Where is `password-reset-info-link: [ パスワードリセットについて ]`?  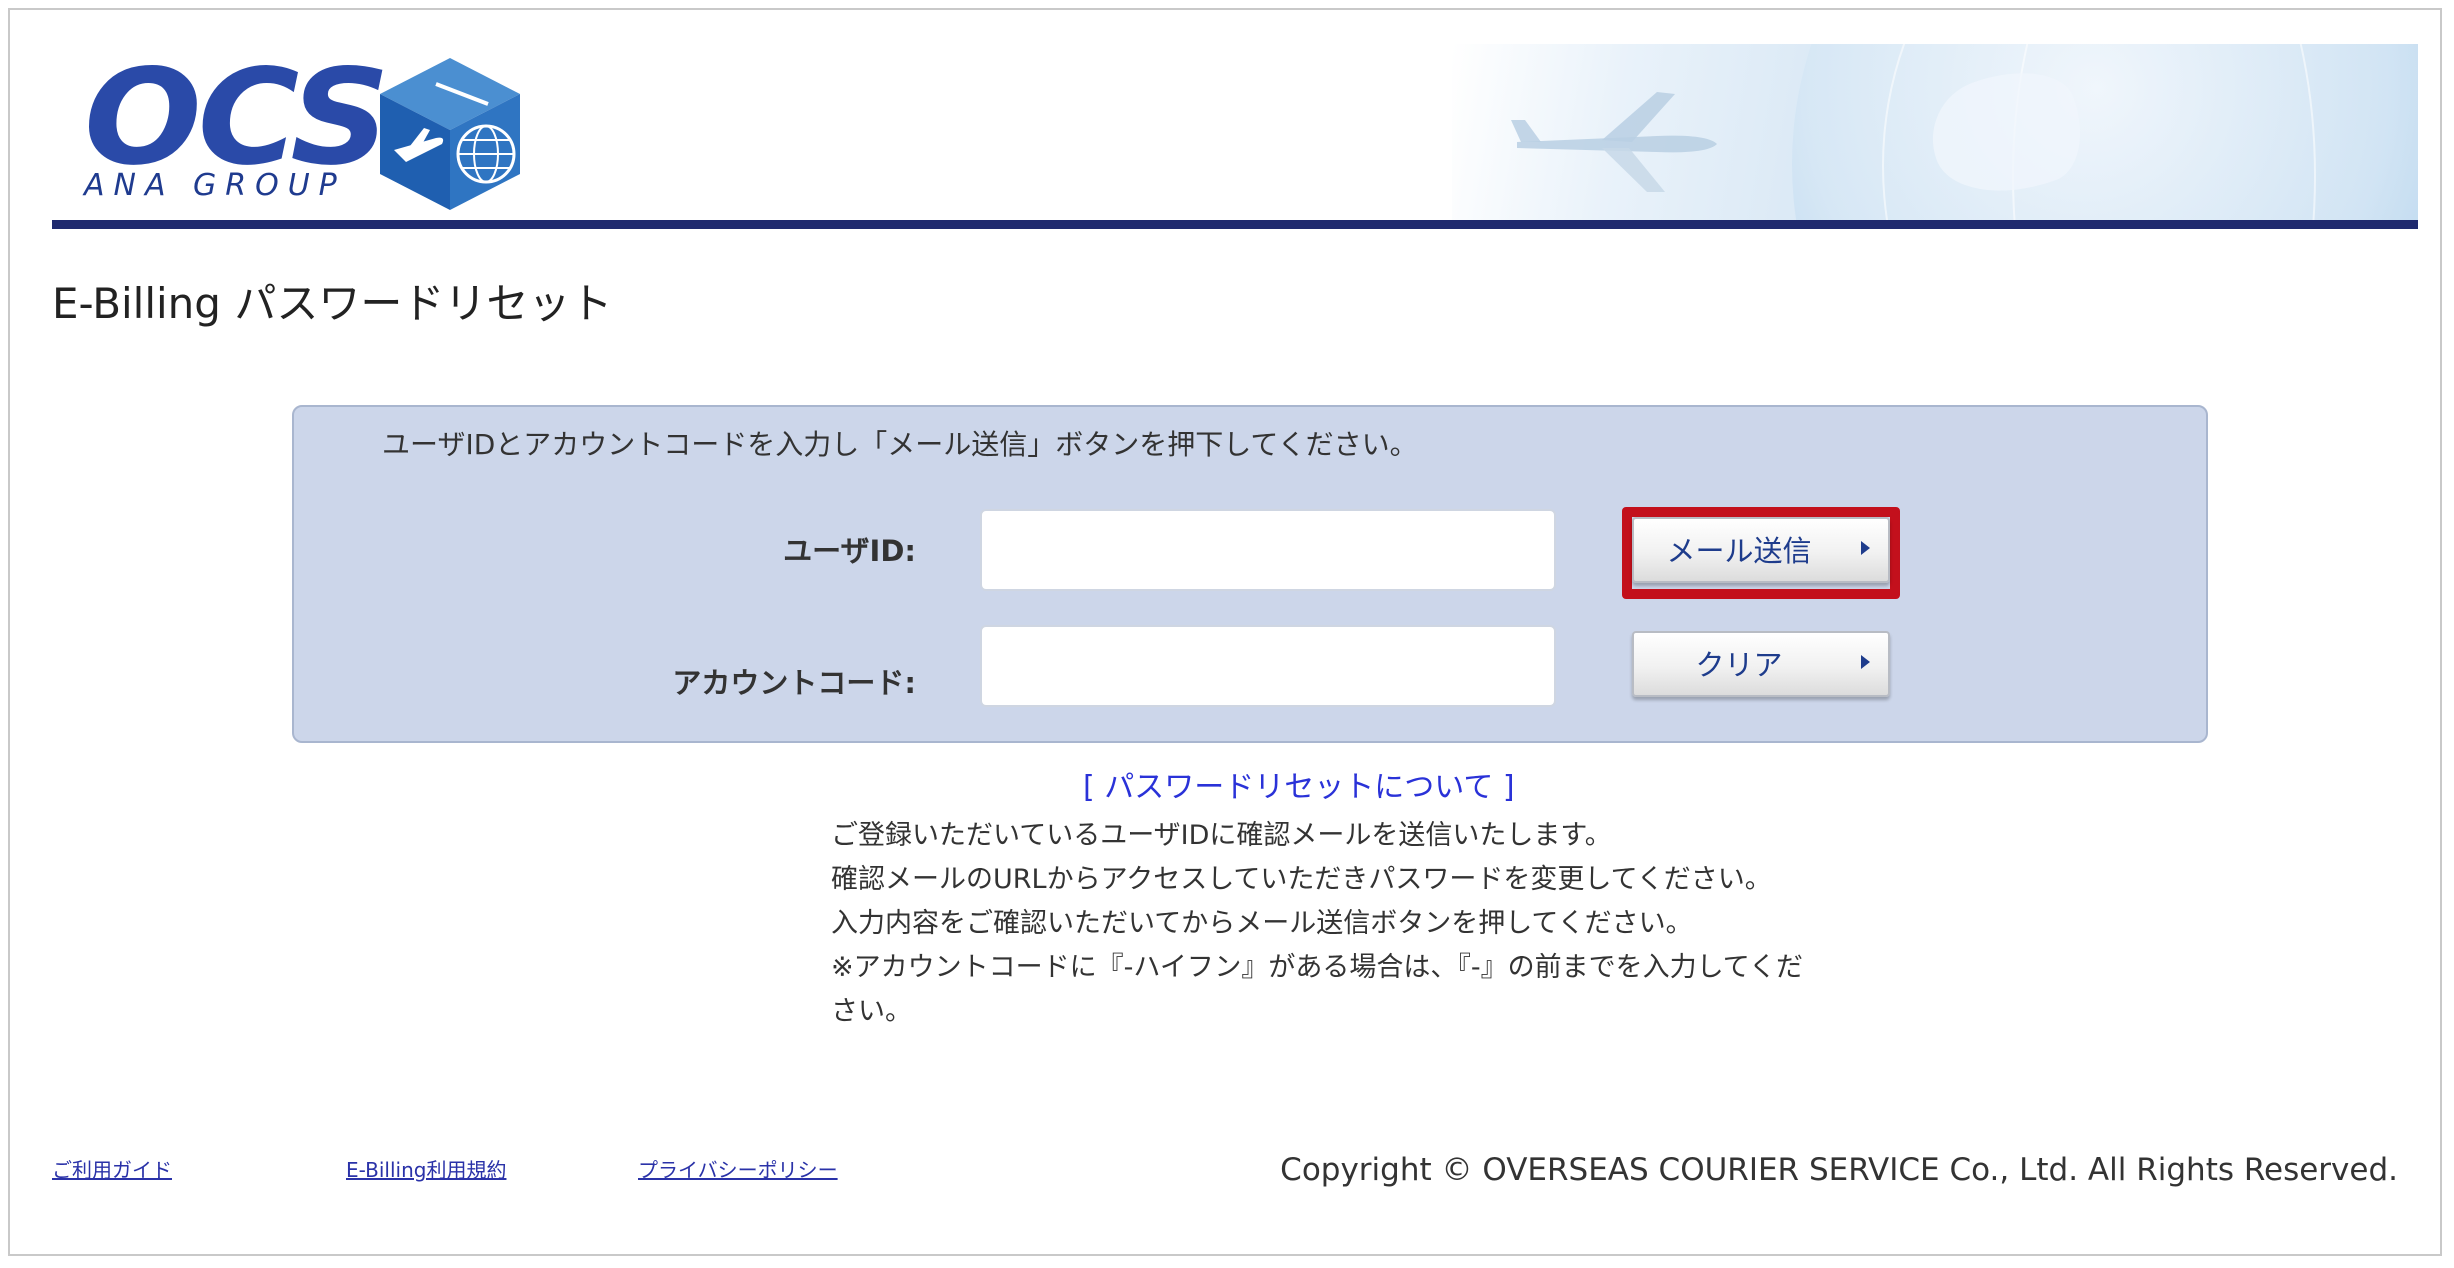 password-reset-info-link: [ パスワードリセットについて ] is located at coordinates (1299, 788).